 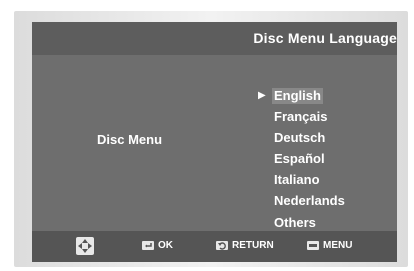 What do you see at coordinates (214, 246) in the screenshot?
I see `footer-hint-bar: OK RETURN MENU` at bounding box center [214, 246].